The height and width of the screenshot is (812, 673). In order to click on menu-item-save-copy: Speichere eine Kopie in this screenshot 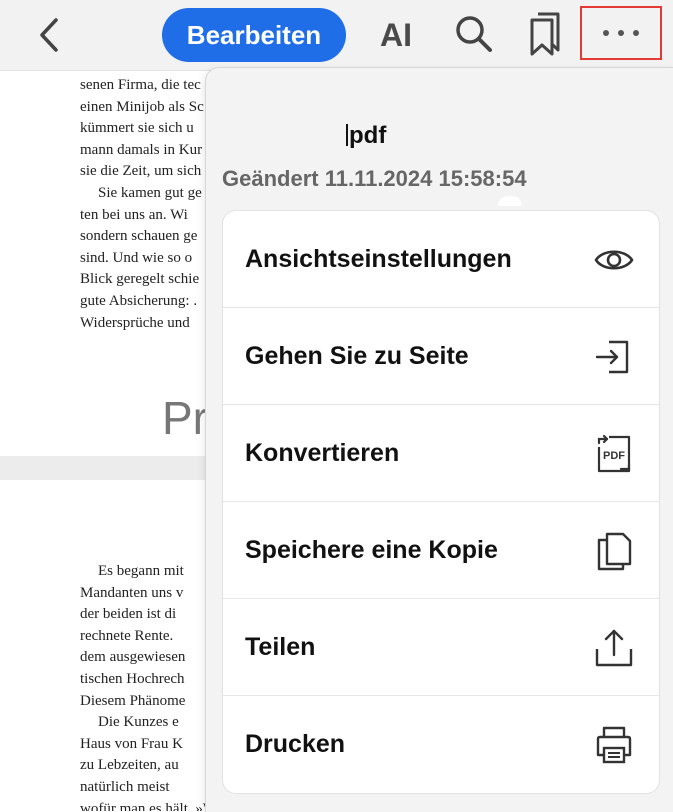, I will do `click(441, 550)`.